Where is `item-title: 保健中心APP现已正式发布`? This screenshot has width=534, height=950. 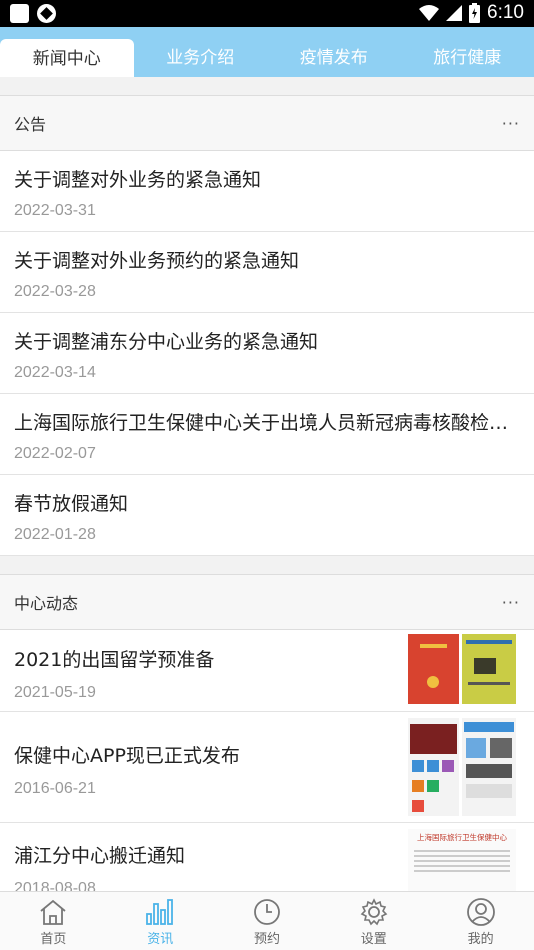
item-title: 保健中心APP现已正式发布 is located at coordinates (127, 756).